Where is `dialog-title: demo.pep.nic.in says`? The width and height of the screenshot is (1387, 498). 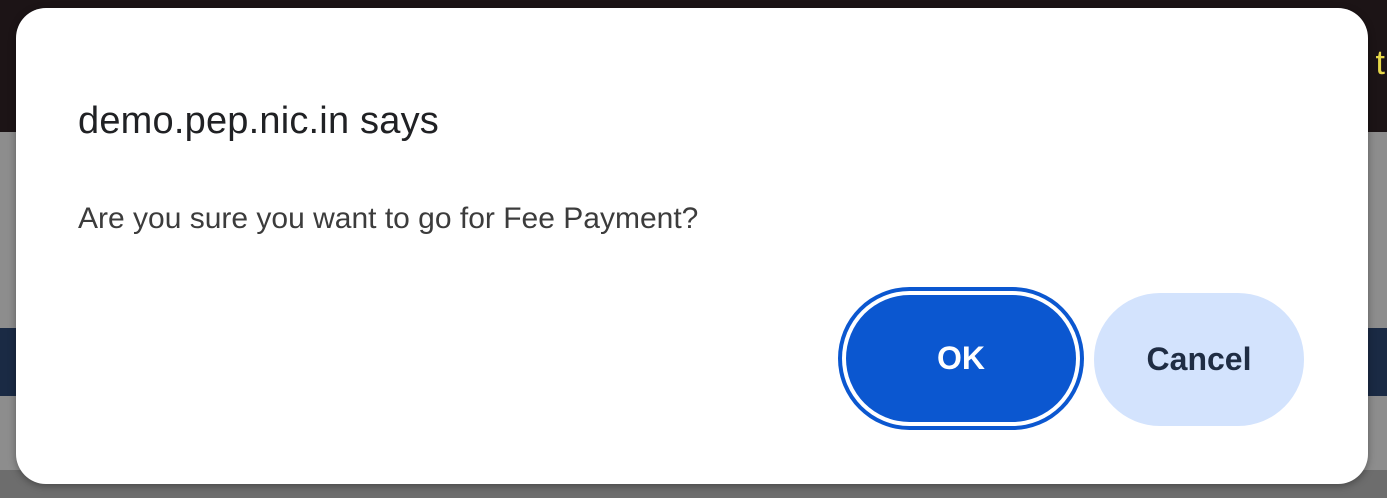 dialog-title: demo.pep.nic.in says is located at coordinates (258, 121).